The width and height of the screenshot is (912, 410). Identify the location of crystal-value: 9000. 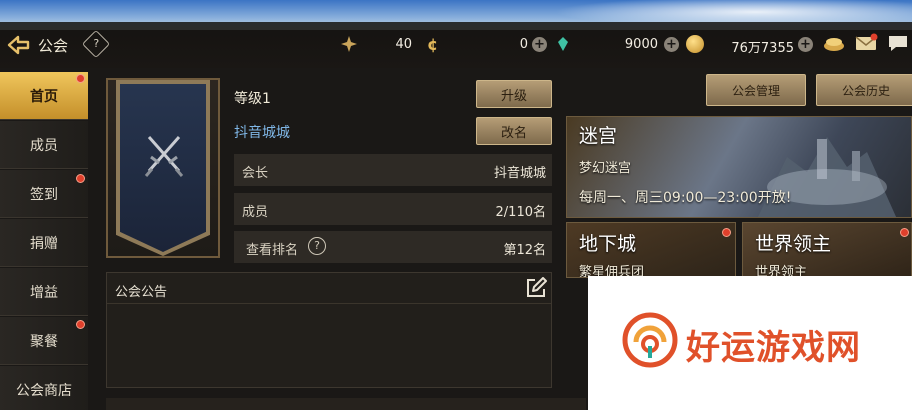
(641, 44).